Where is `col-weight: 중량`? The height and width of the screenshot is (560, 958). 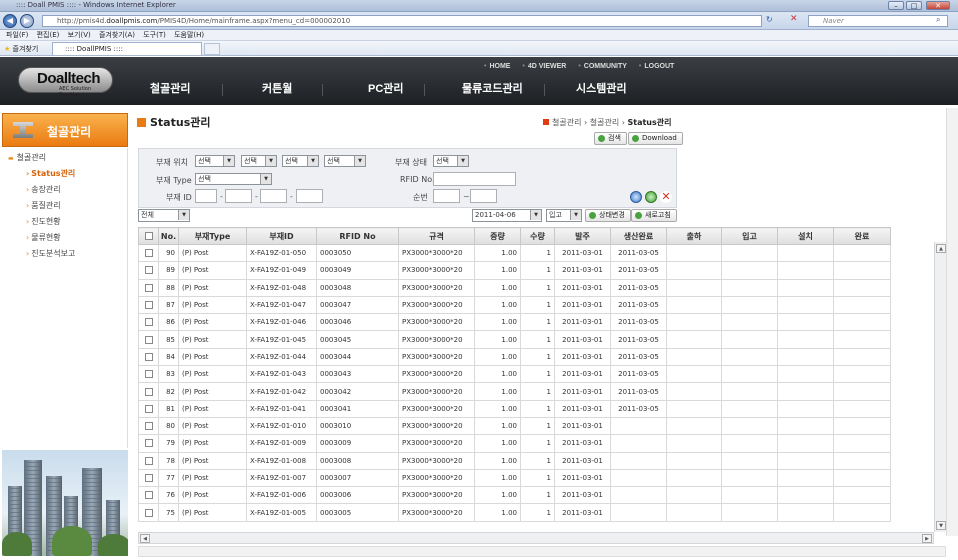 col-weight: 중량 is located at coordinates (497, 236).